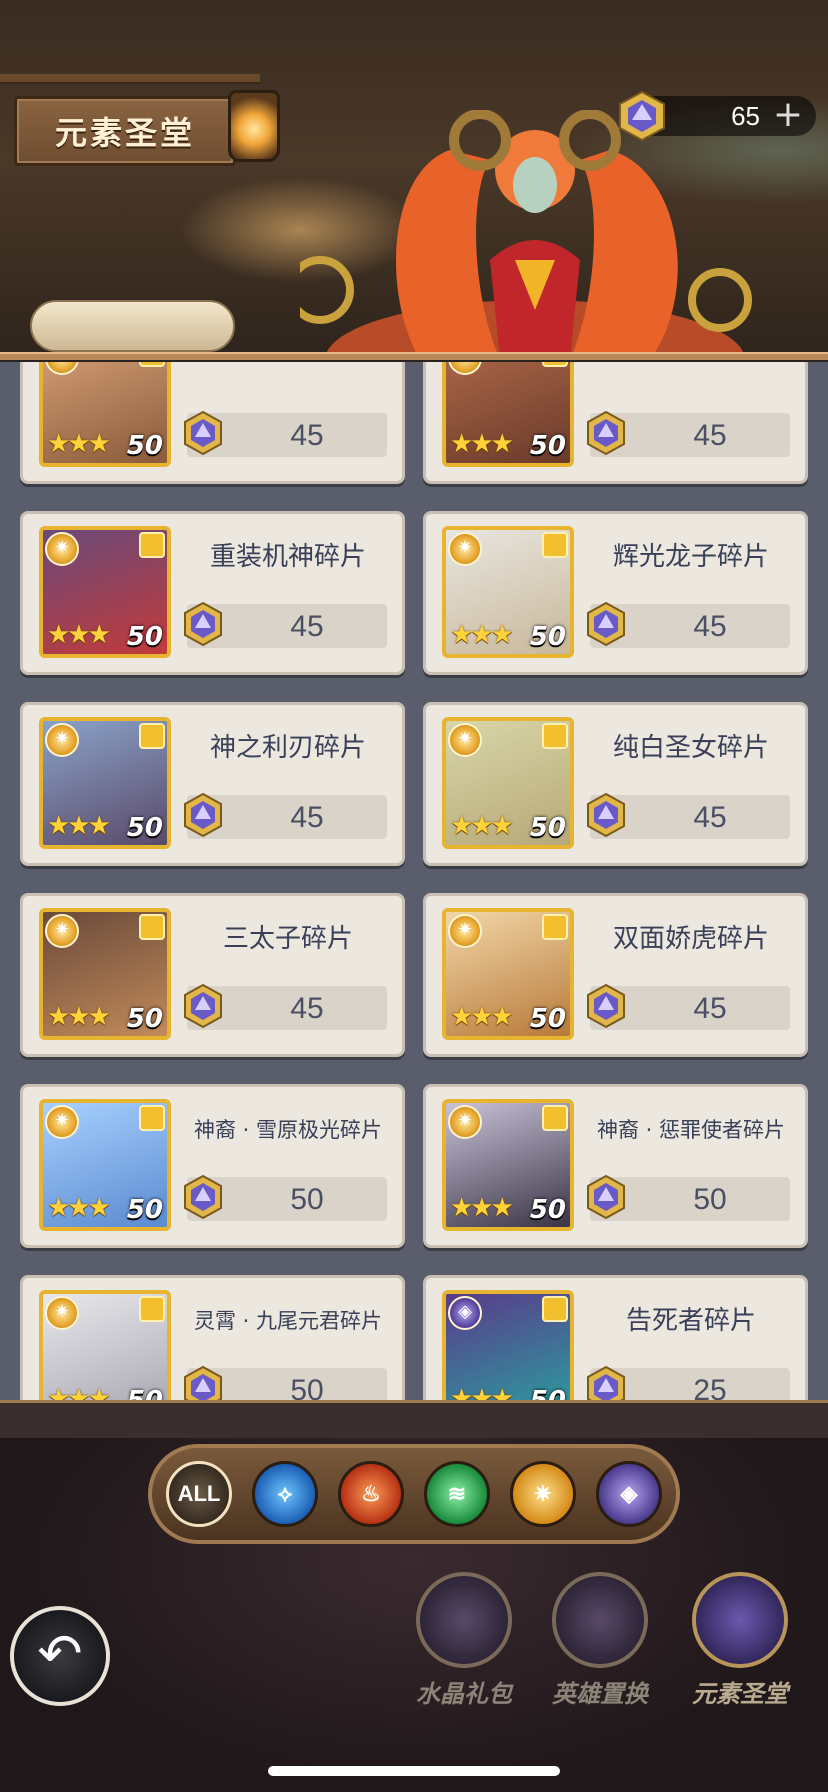 Image resolution: width=828 pixels, height=1792 pixels. What do you see at coordinates (615, 975) in the screenshot?
I see `shop-item-card: ✷ ★★★ 50 双面娇虎碎片 45` at bounding box center [615, 975].